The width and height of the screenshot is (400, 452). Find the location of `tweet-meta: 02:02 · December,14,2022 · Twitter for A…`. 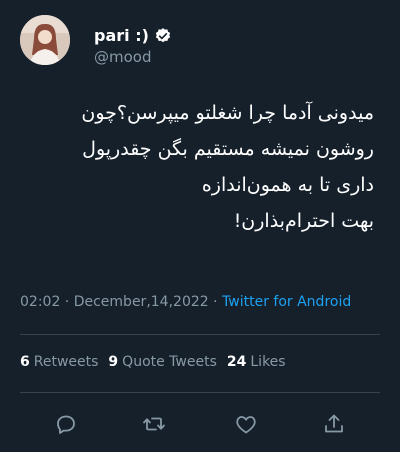

tweet-meta: 02:02 · December,14,2022 · Twitter for A… is located at coordinates (185, 302).